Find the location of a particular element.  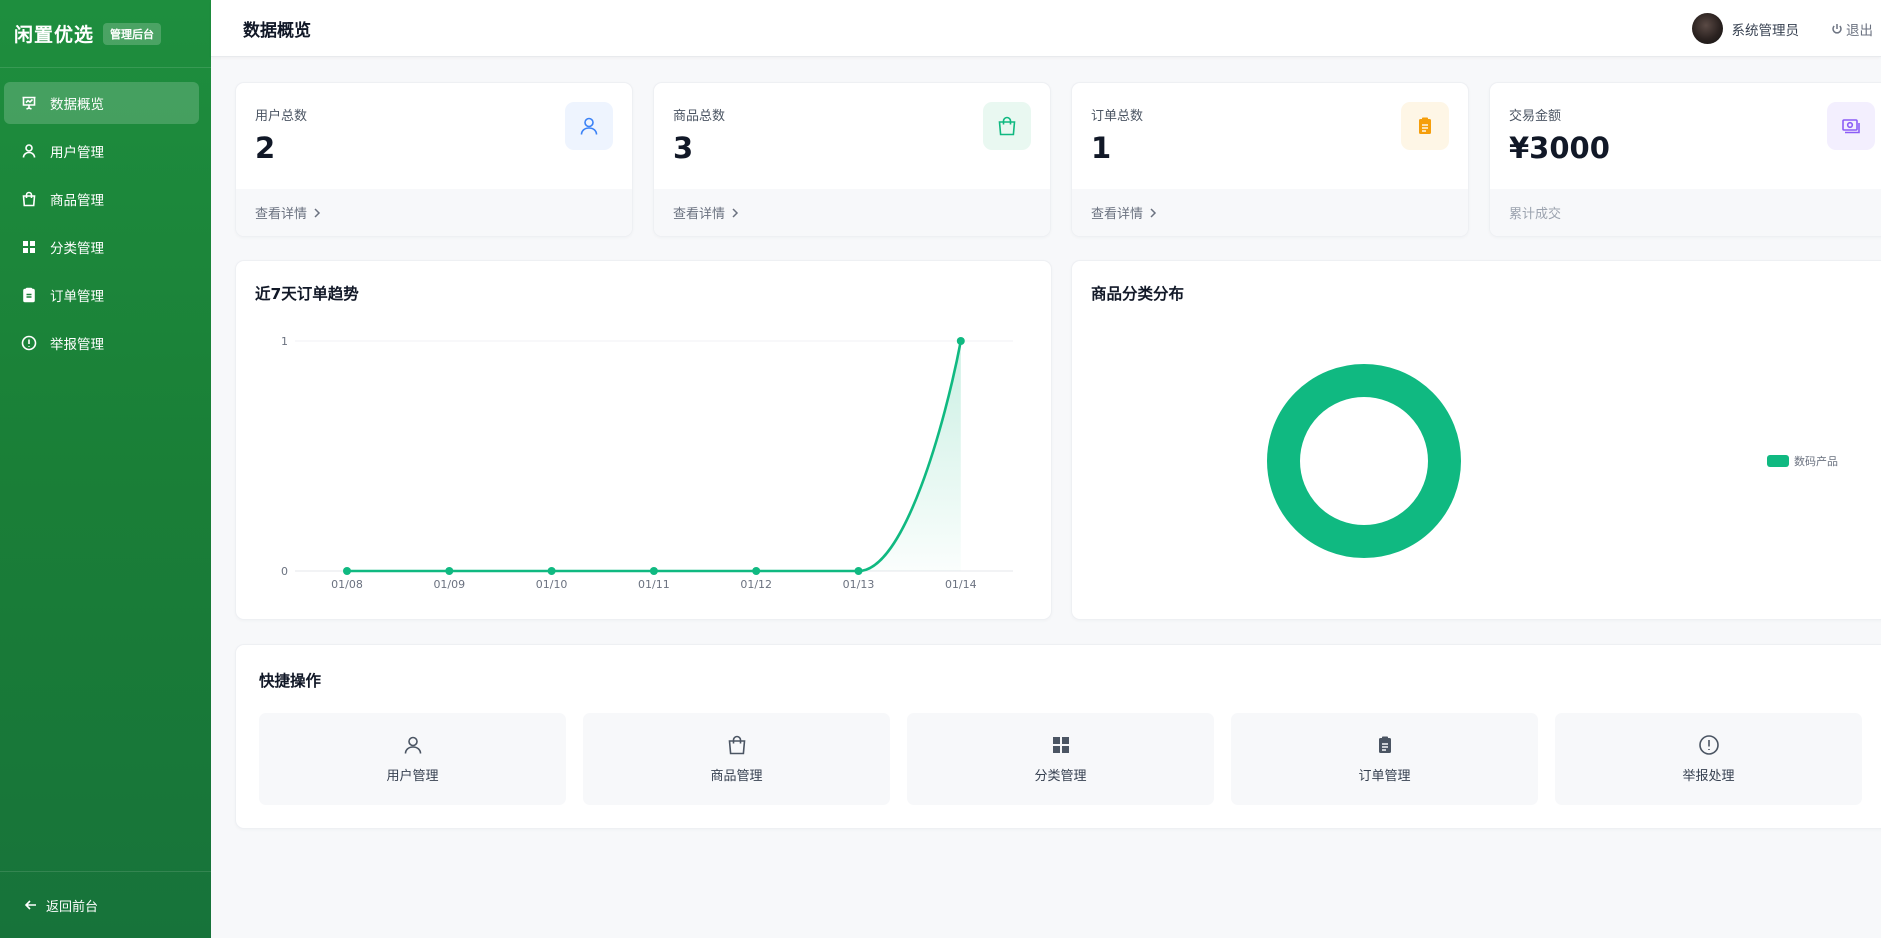

page-title: 数据概览 is located at coordinates (277, 30).